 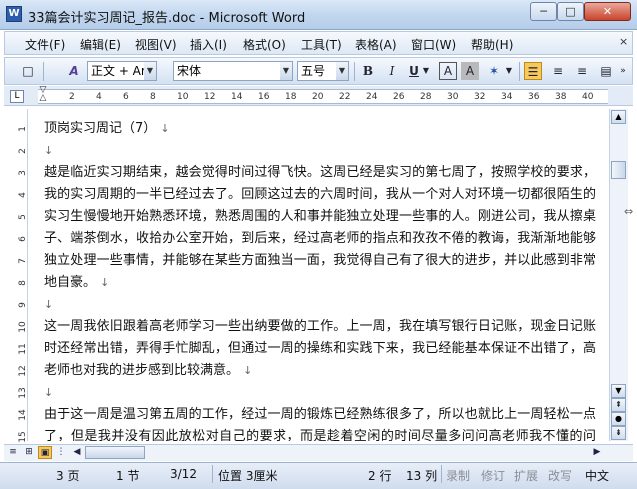 What do you see at coordinates (313, 71) in the screenshot?
I see `font-size-value: 五号` at bounding box center [313, 71].